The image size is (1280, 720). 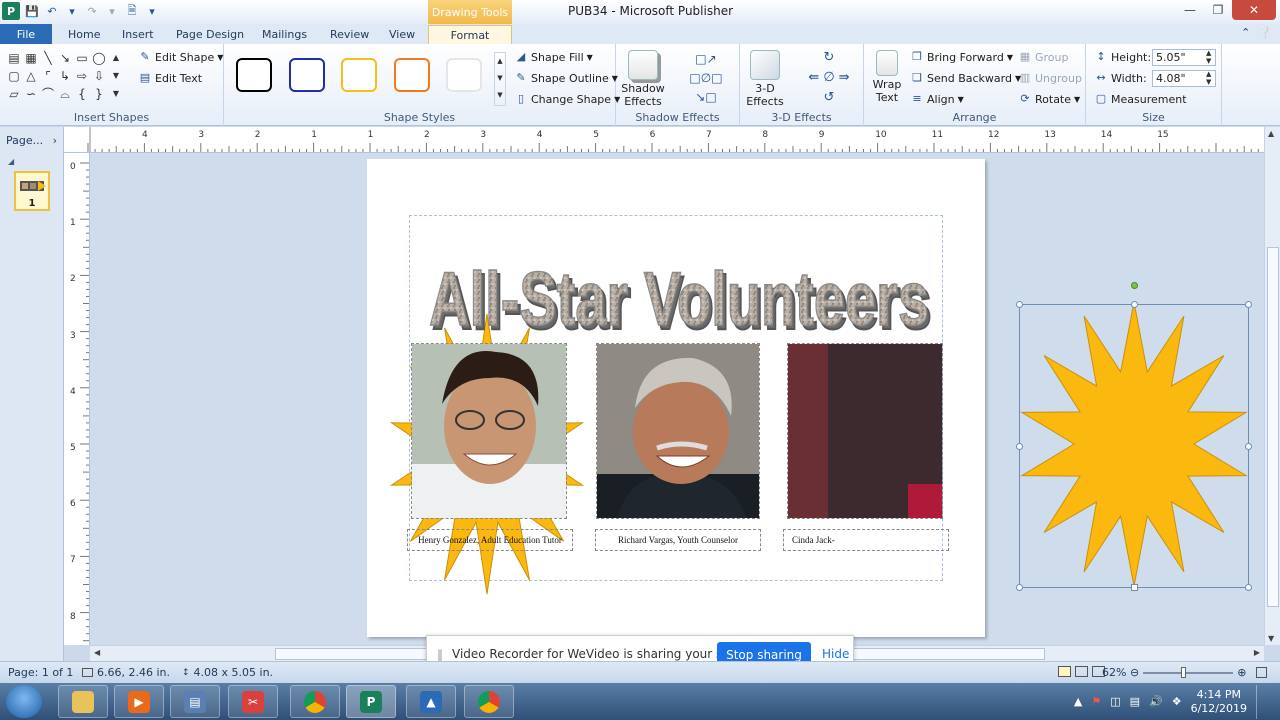 What do you see at coordinates (132, 11) in the screenshot?
I see `print-preview-icon: 🗎` at bounding box center [132, 11].